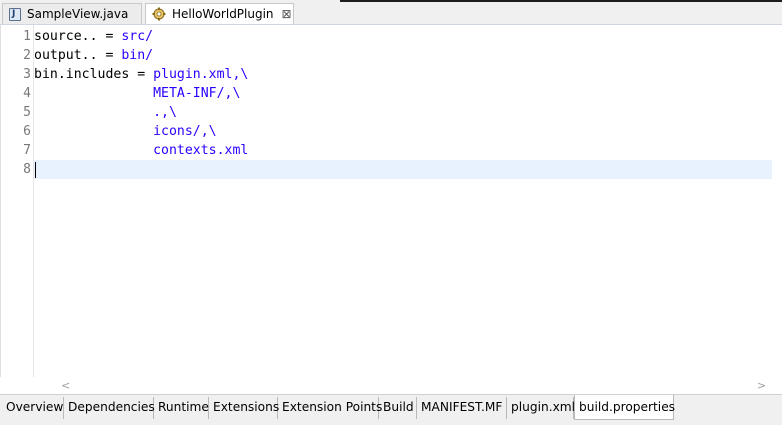  What do you see at coordinates (201, 150) in the screenshot?
I see `code-line: contexts.xml` at bounding box center [201, 150].